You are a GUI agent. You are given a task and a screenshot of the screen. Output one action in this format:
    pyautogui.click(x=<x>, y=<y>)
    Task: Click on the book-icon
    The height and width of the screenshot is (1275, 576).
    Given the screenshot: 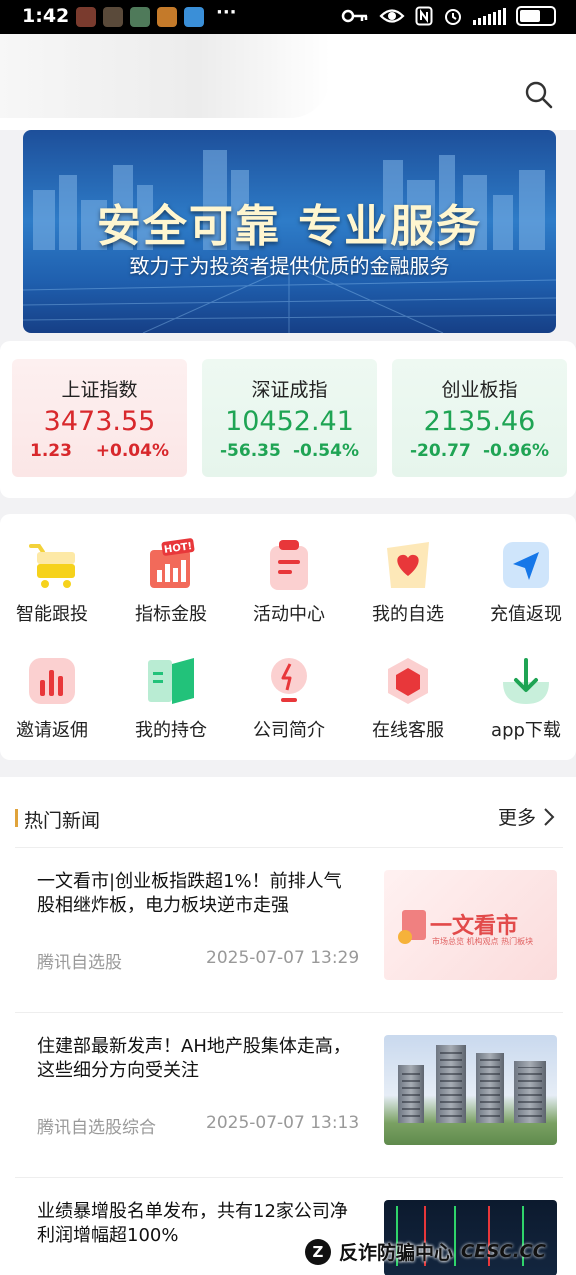 What is the action you would take?
    pyautogui.click(x=171, y=681)
    